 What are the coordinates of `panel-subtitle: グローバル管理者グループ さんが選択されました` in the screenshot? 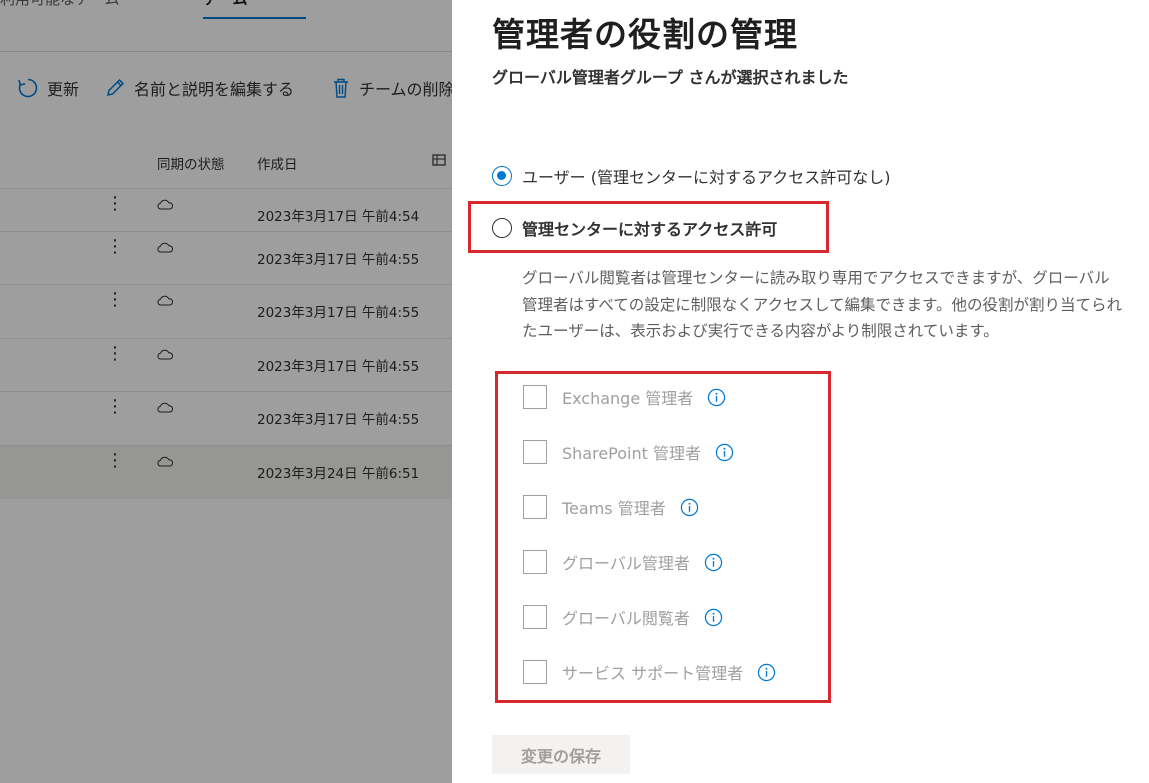 It's located at (670, 77).